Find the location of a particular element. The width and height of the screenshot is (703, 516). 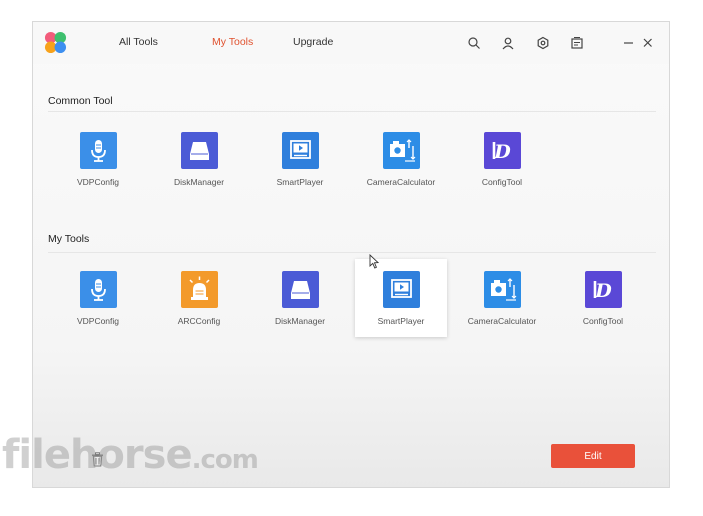

title-bar: All Tools My Tools Upgrade is located at coordinates (351, 43).